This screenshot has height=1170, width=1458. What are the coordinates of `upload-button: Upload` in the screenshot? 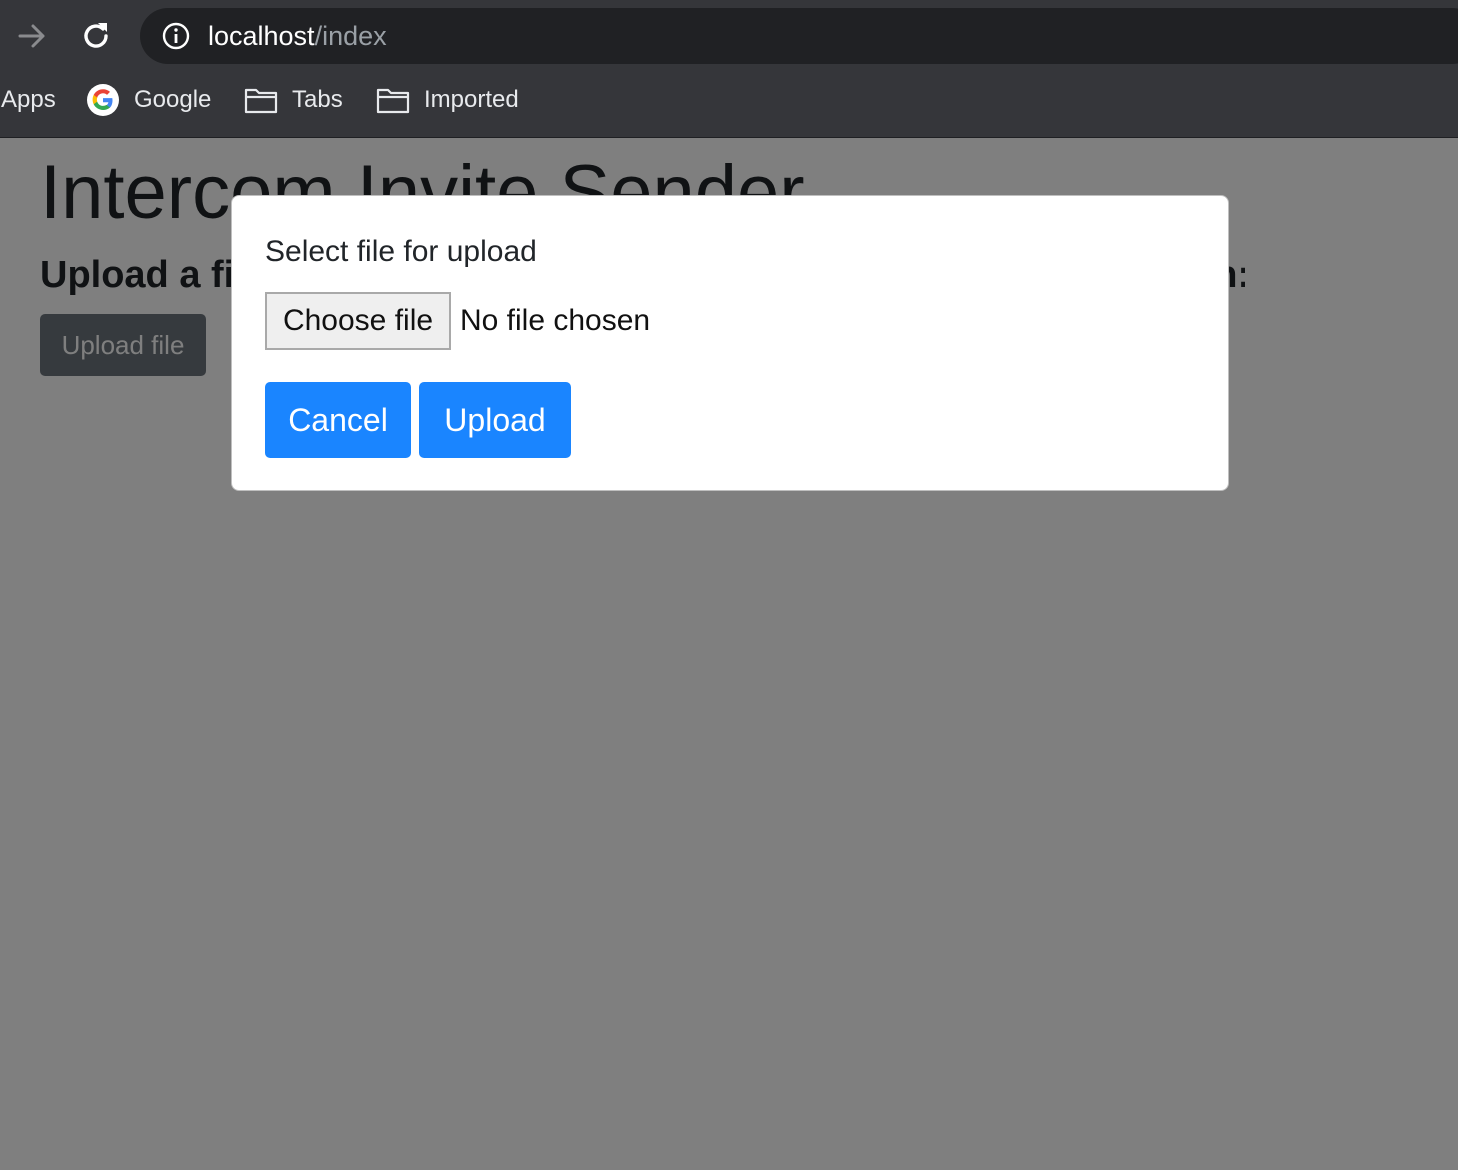 It's located at (495, 420).